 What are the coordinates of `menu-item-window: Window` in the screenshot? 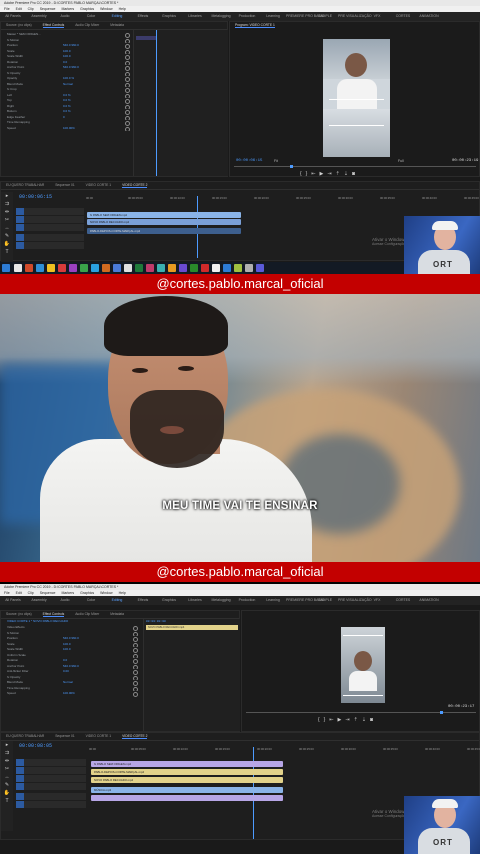 It's located at (106, 593).